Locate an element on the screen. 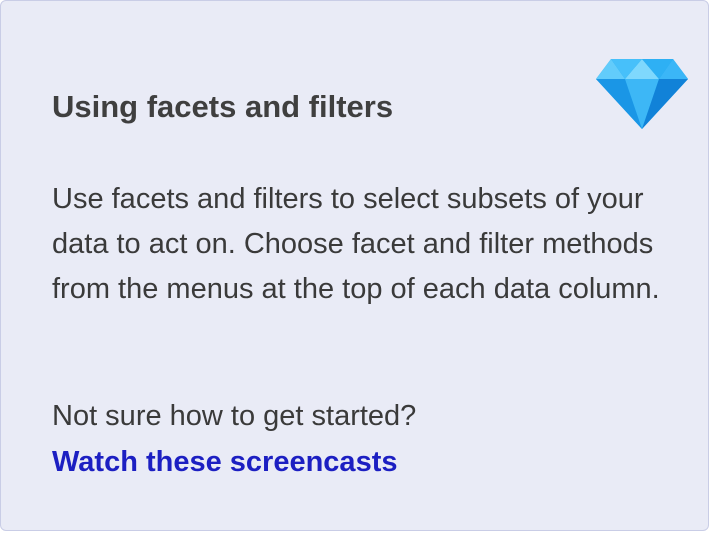 This screenshot has height=533, width=711. getting-started-prompt: Not sure how to get started? is located at coordinates (234, 416).